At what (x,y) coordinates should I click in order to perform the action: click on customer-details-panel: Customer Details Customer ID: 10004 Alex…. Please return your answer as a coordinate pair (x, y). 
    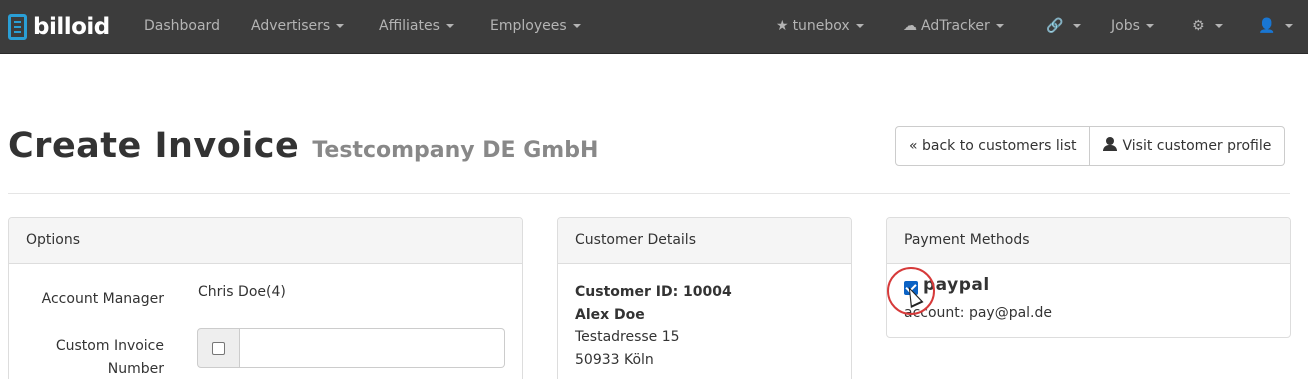
    Looking at the image, I should click on (704, 298).